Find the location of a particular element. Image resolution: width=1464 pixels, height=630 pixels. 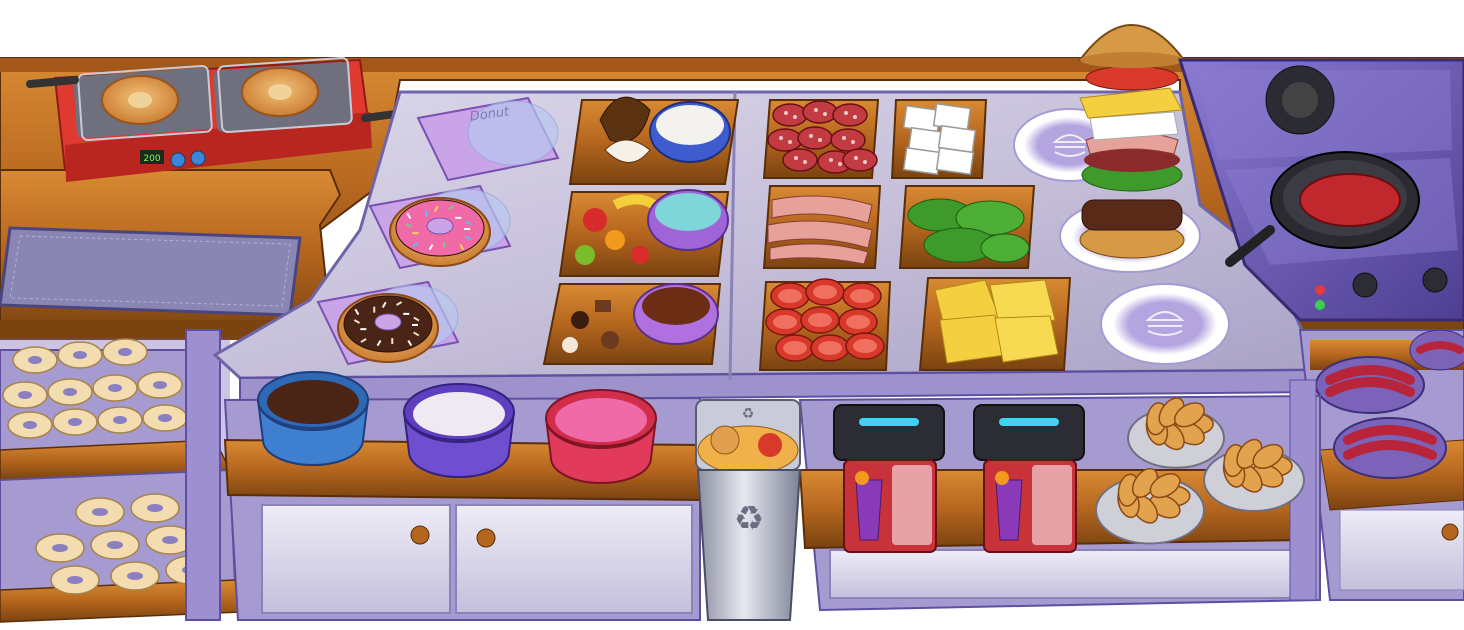

chocolate-icon is located at coordinates (580, 320).